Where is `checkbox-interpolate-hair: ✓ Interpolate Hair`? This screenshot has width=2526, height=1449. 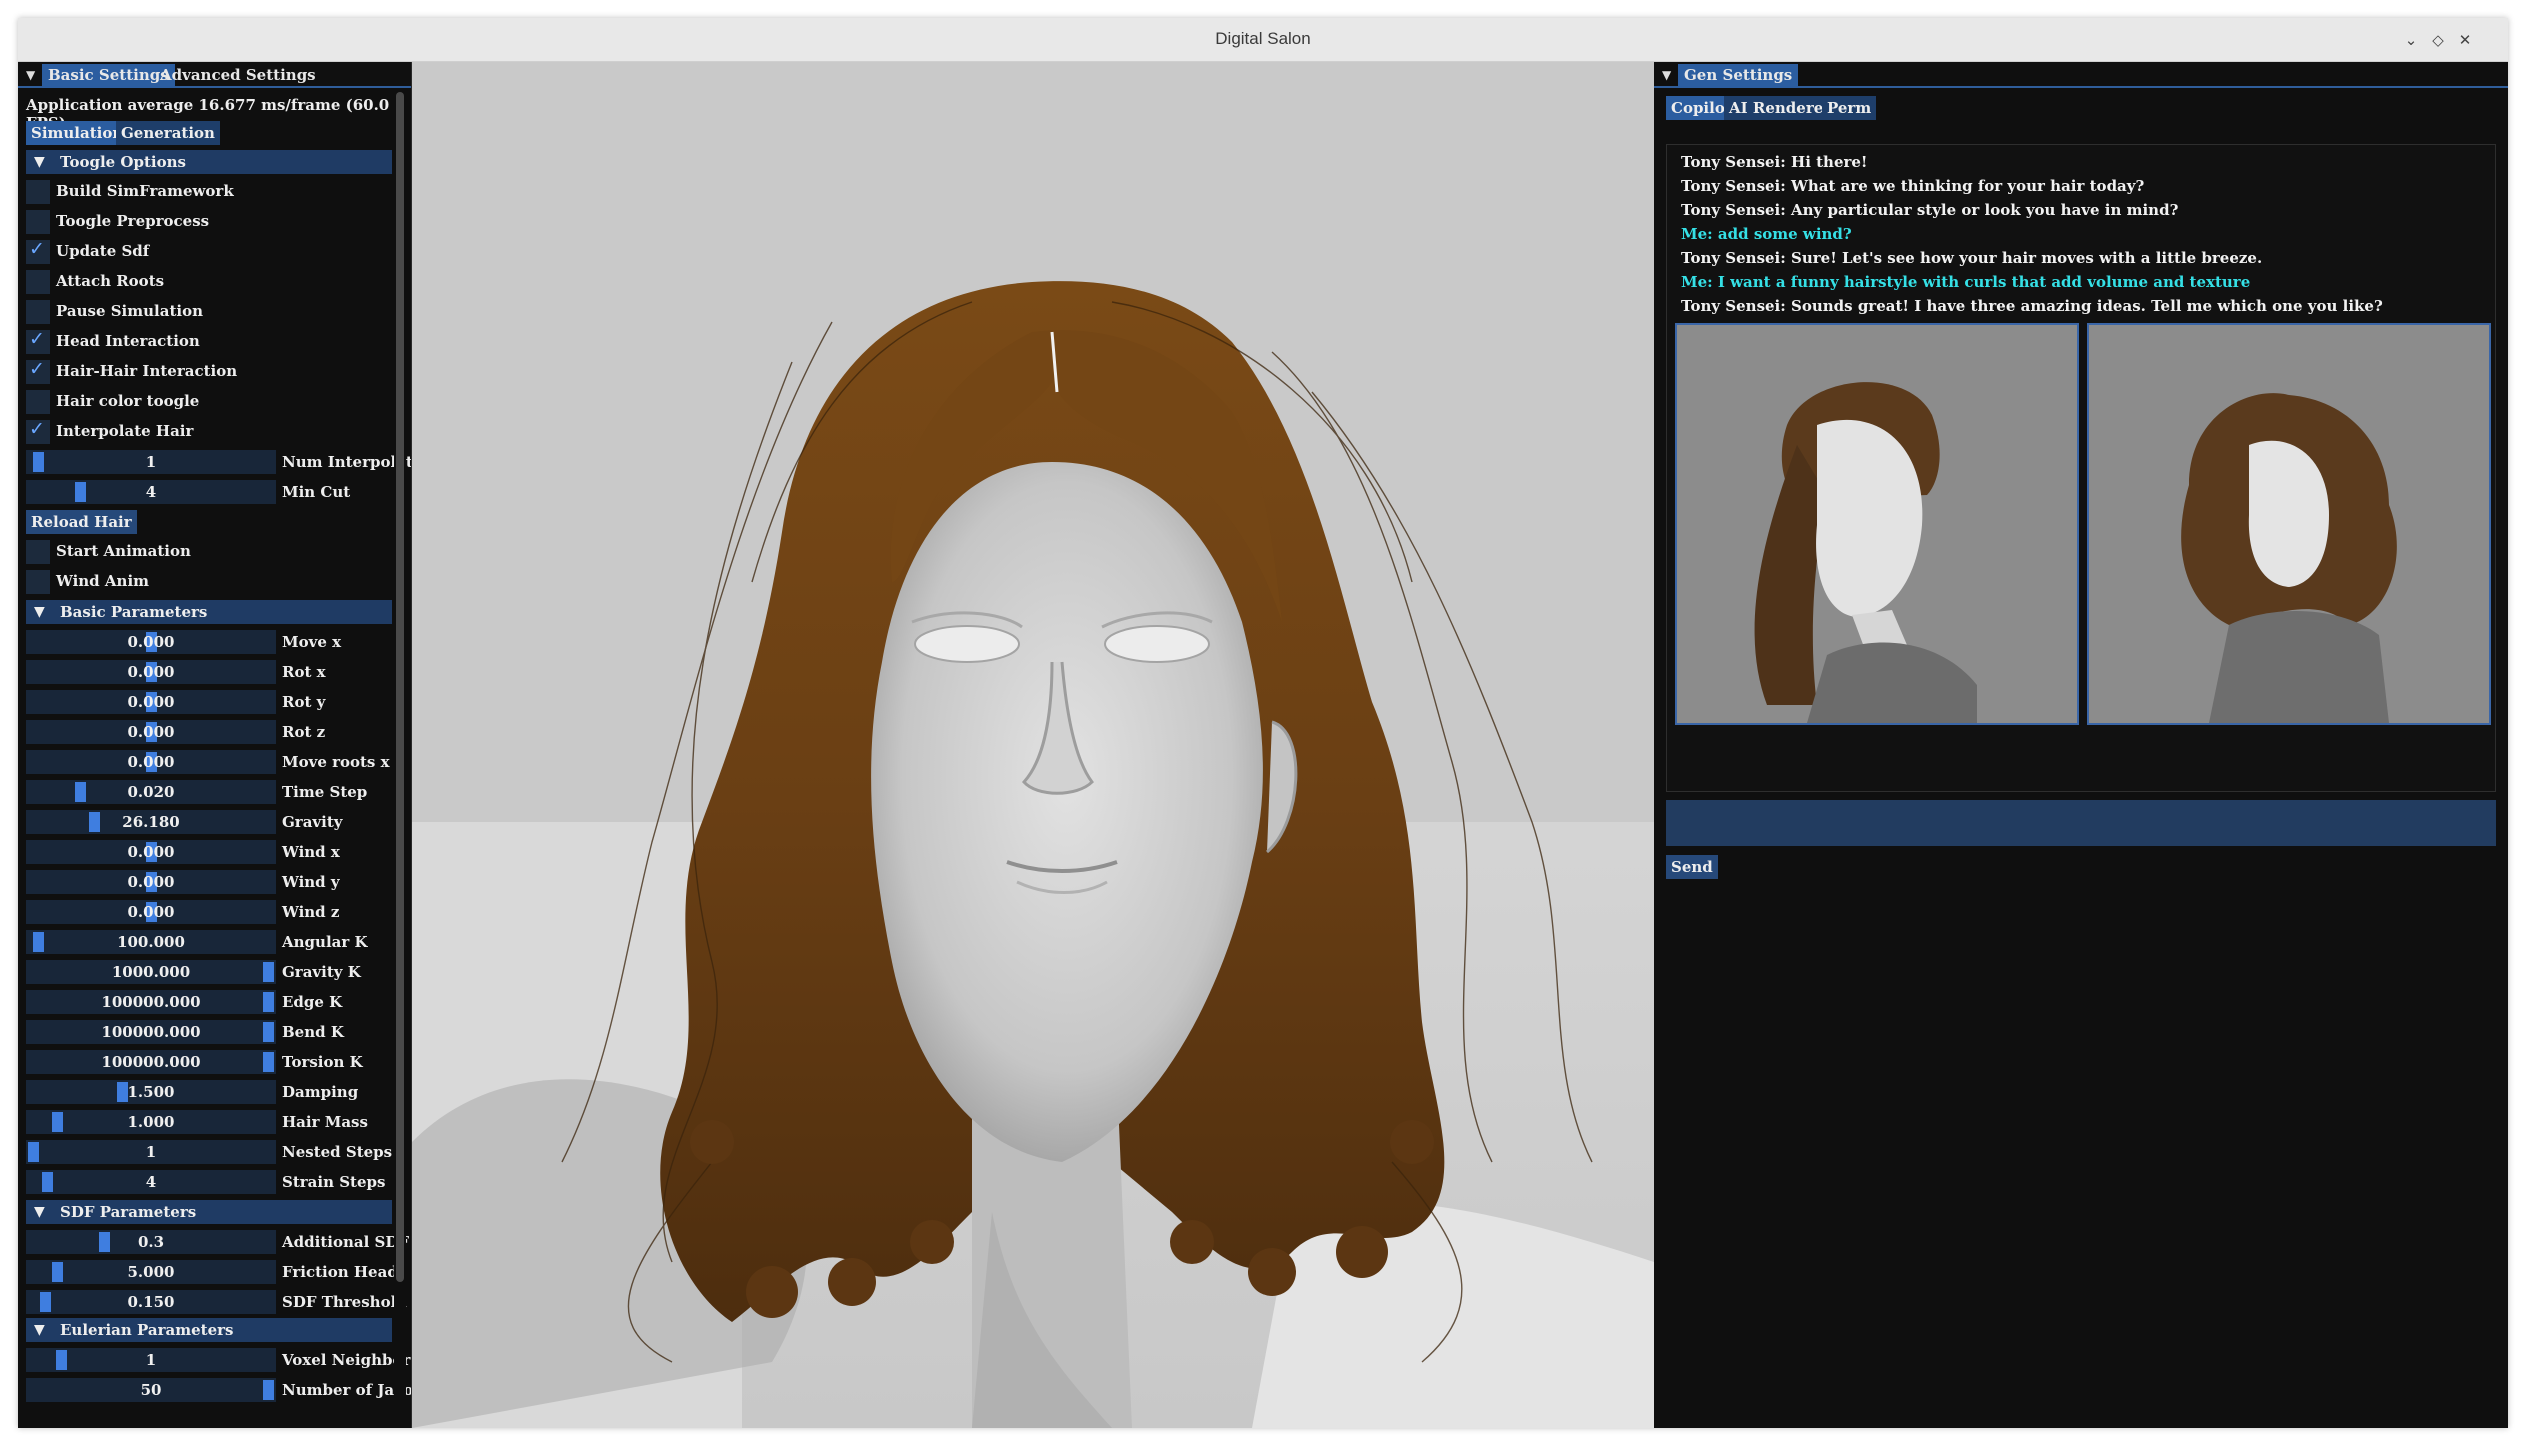
checkbox-interpolate-hair: ✓ Interpolate Hair is located at coordinates (209, 431).